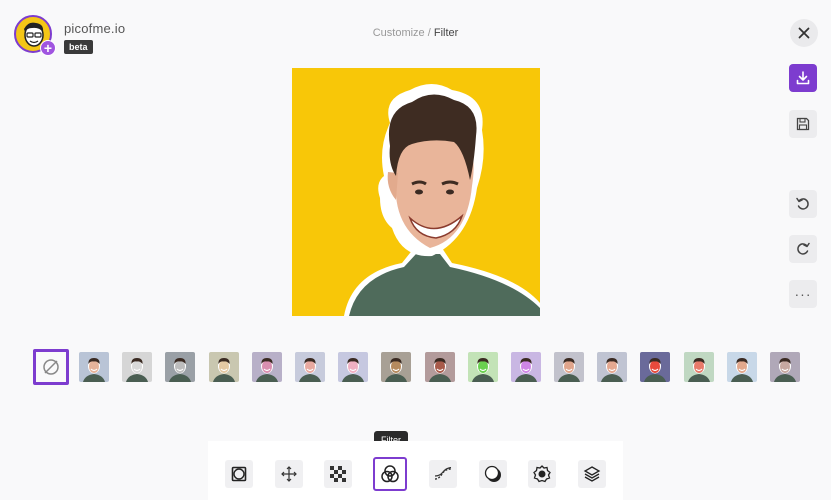 The width and height of the screenshot is (831, 500). I want to click on tool-effects, so click(542, 474).